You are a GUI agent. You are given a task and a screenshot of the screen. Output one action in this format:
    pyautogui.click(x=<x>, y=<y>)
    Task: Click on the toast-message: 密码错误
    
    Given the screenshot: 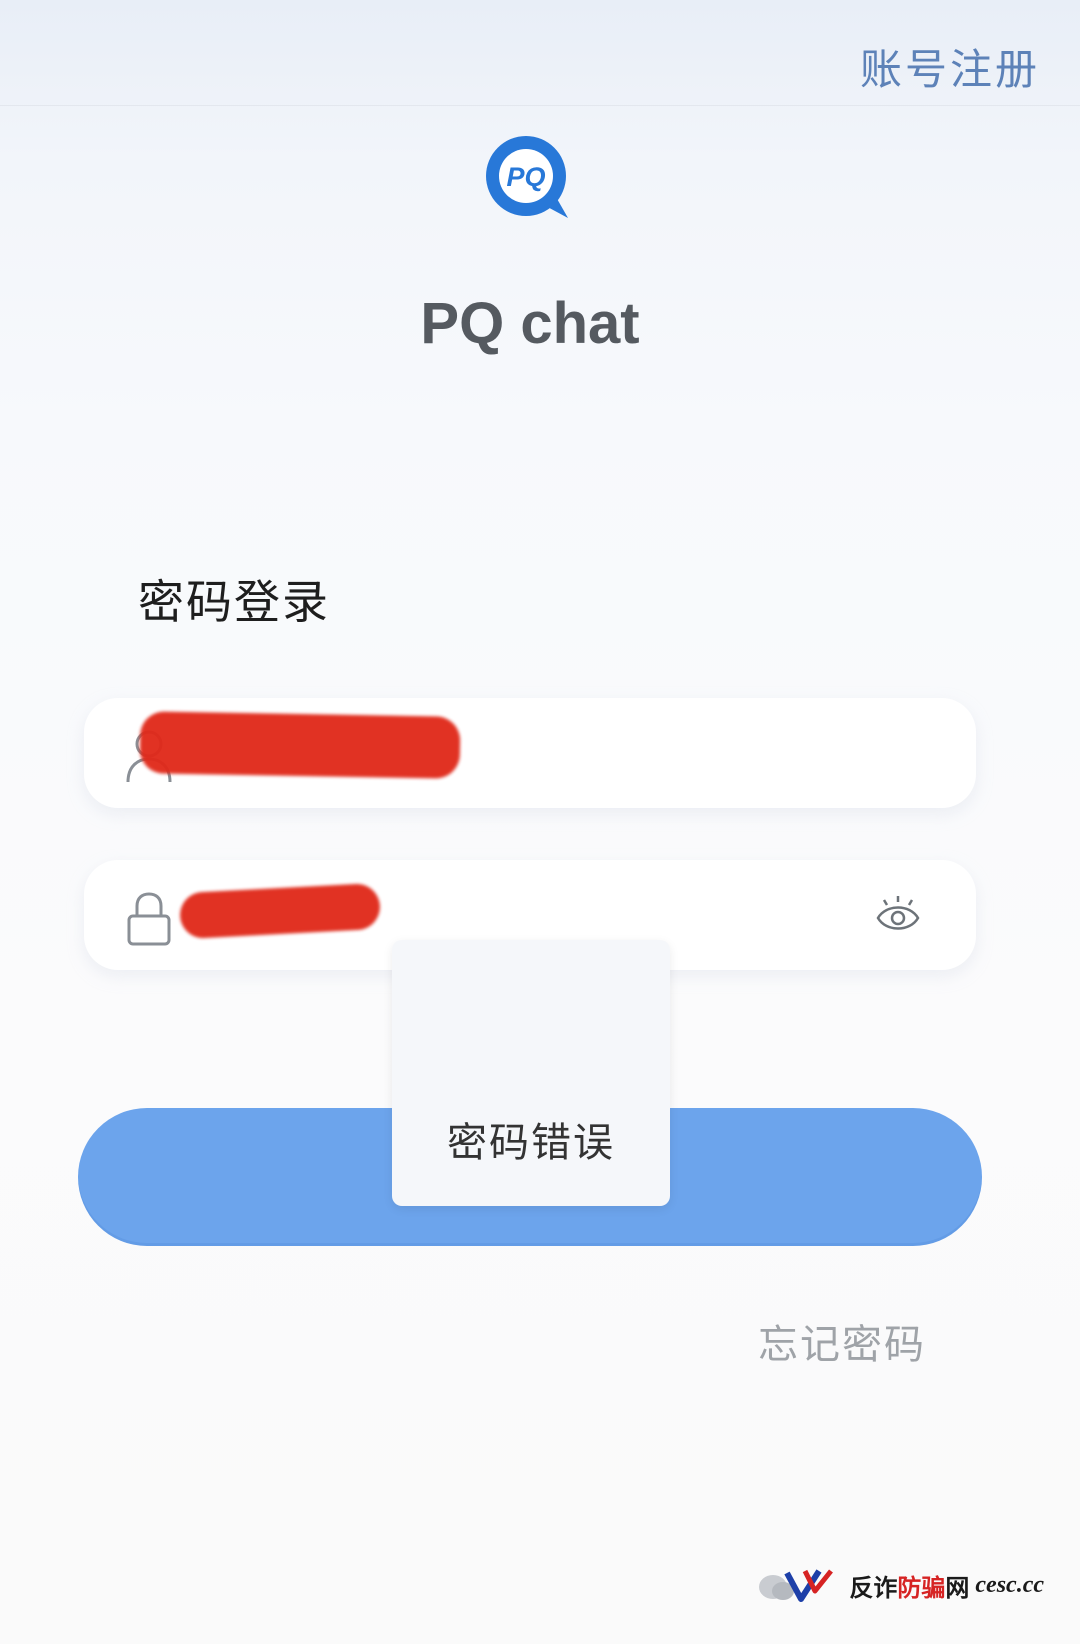 What is the action you would take?
    pyautogui.click(x=531, y=1143)
    